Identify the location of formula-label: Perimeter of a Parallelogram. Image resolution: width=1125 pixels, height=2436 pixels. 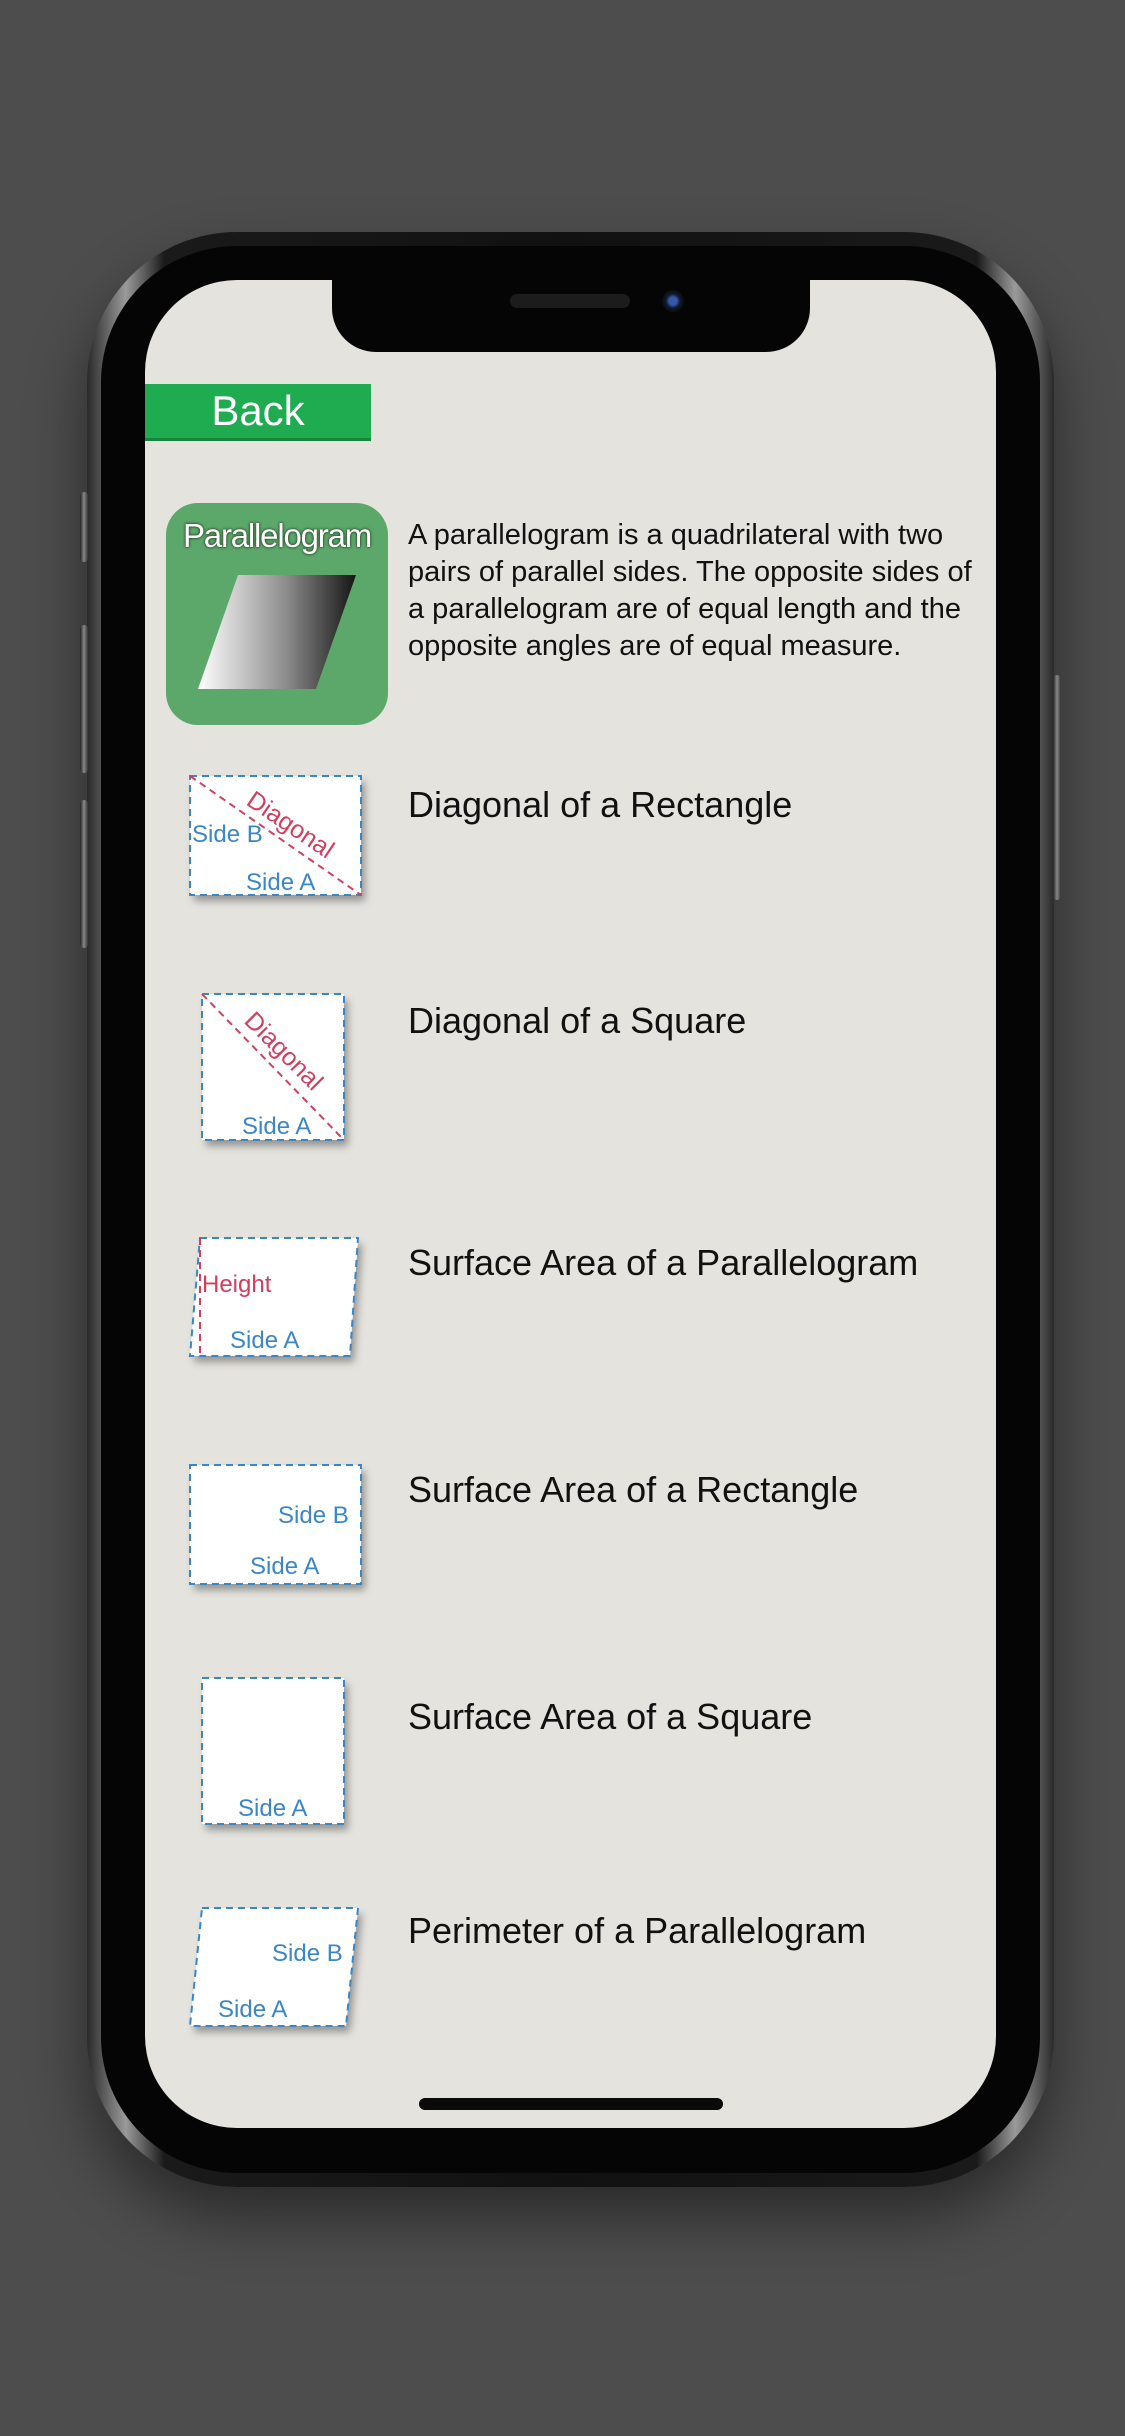
(637, 1930).